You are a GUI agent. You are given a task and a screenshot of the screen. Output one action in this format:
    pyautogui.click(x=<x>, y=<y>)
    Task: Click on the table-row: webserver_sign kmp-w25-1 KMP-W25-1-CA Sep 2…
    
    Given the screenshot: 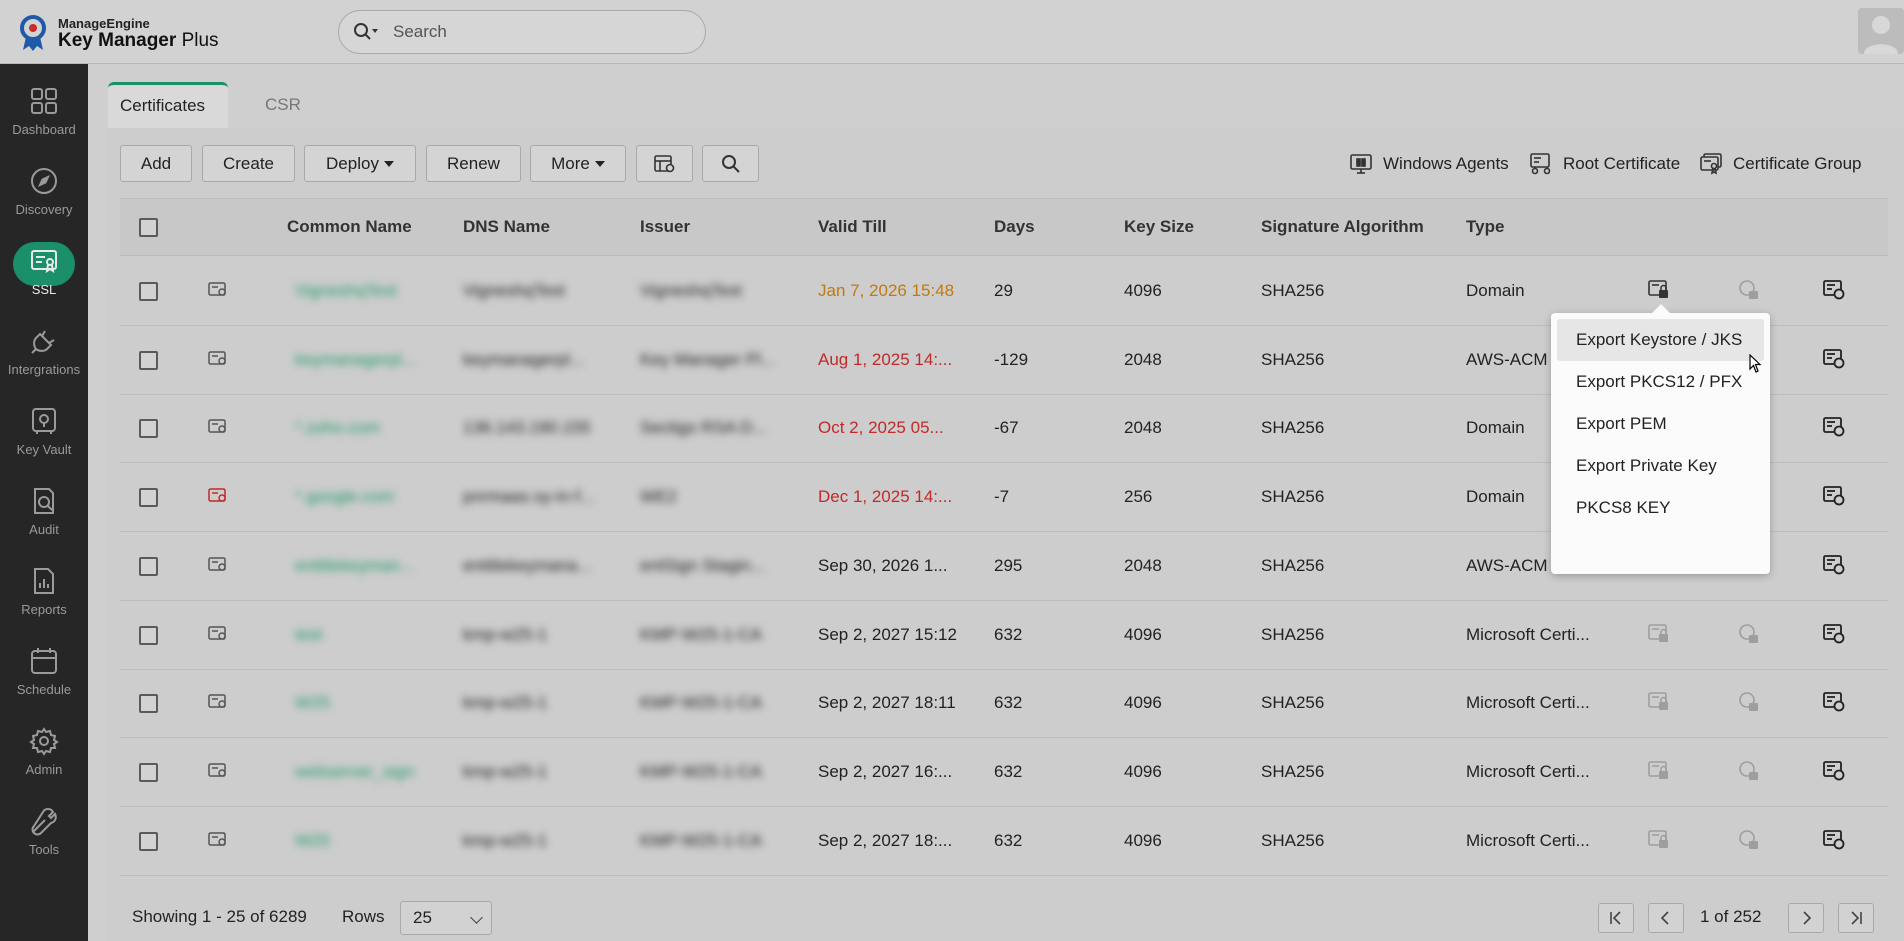 What is the action you would take?
    pyautogui.click(x=1004, y=772)
    